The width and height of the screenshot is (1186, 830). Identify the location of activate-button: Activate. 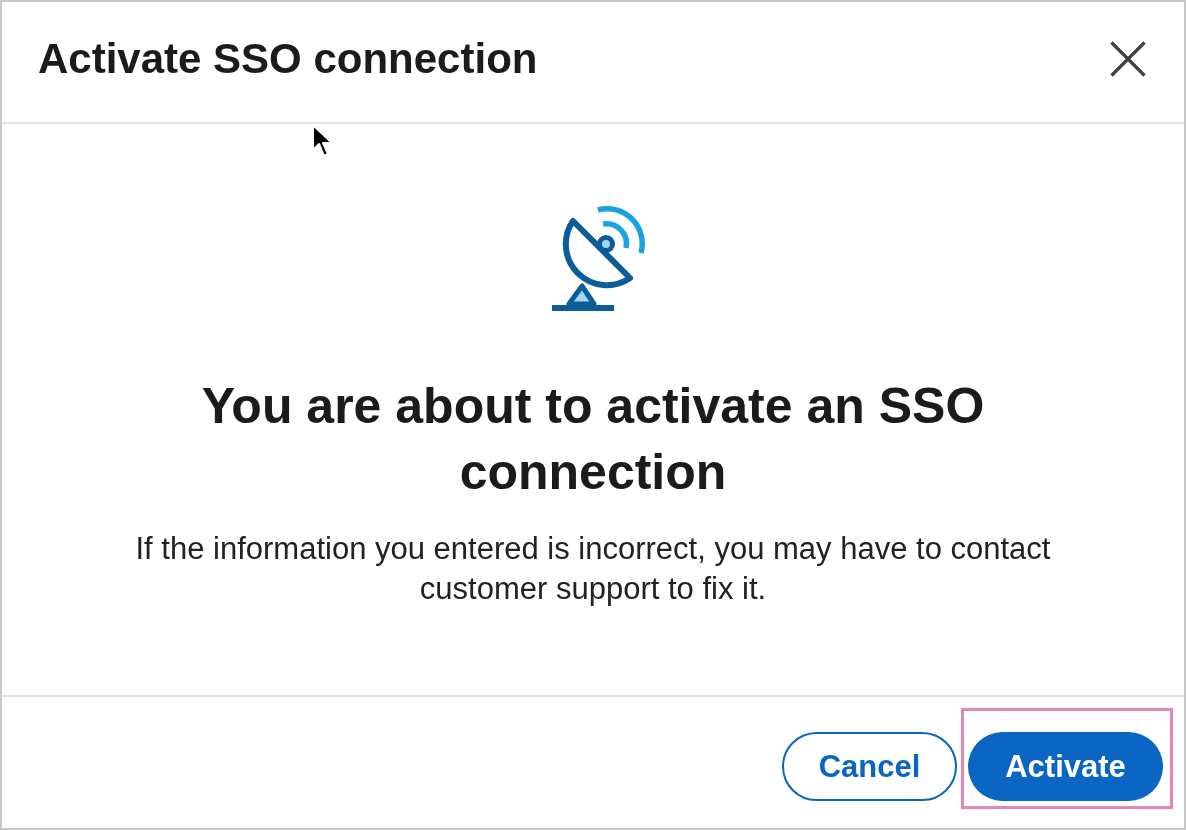
(1065, 766).